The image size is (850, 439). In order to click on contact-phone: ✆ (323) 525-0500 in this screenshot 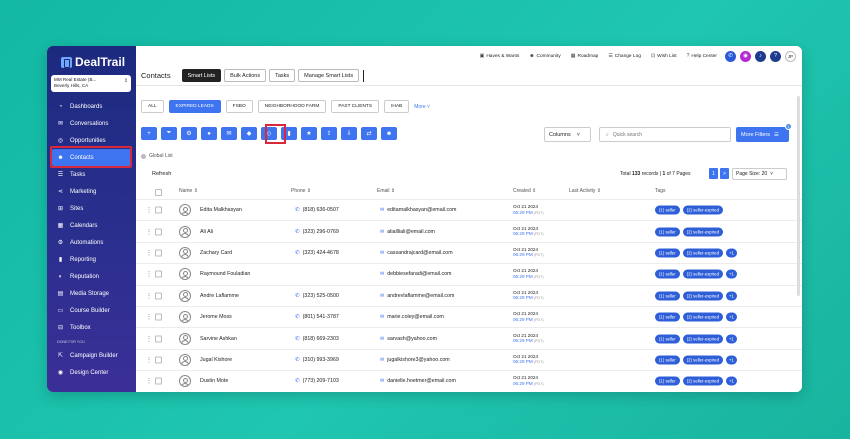, I will do `click(317, 296)`.